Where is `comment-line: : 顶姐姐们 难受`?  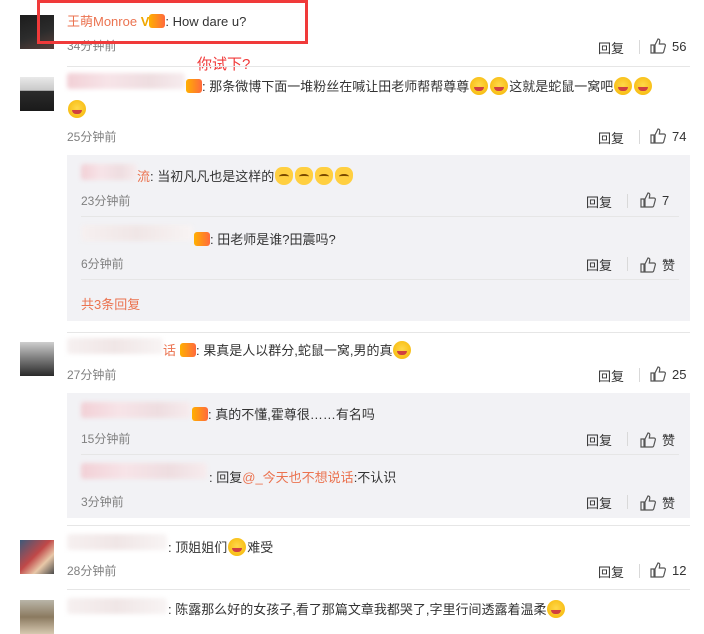
comment-line: : 顶姐姐们 难受 is located at coordinates (221, 547).